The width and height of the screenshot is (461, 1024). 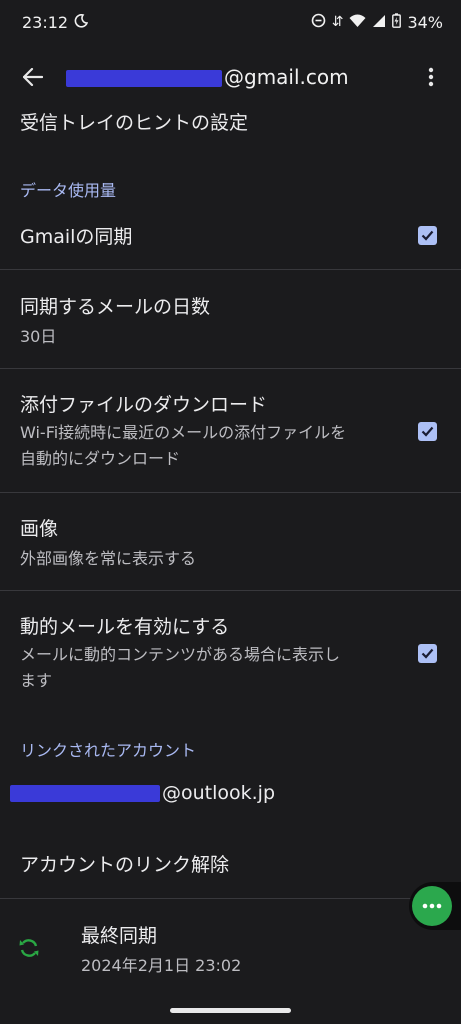 What do you see at coordinates (397, 22) in the screenshot?
I see `battery-icon` at bounding box center [397, 22].